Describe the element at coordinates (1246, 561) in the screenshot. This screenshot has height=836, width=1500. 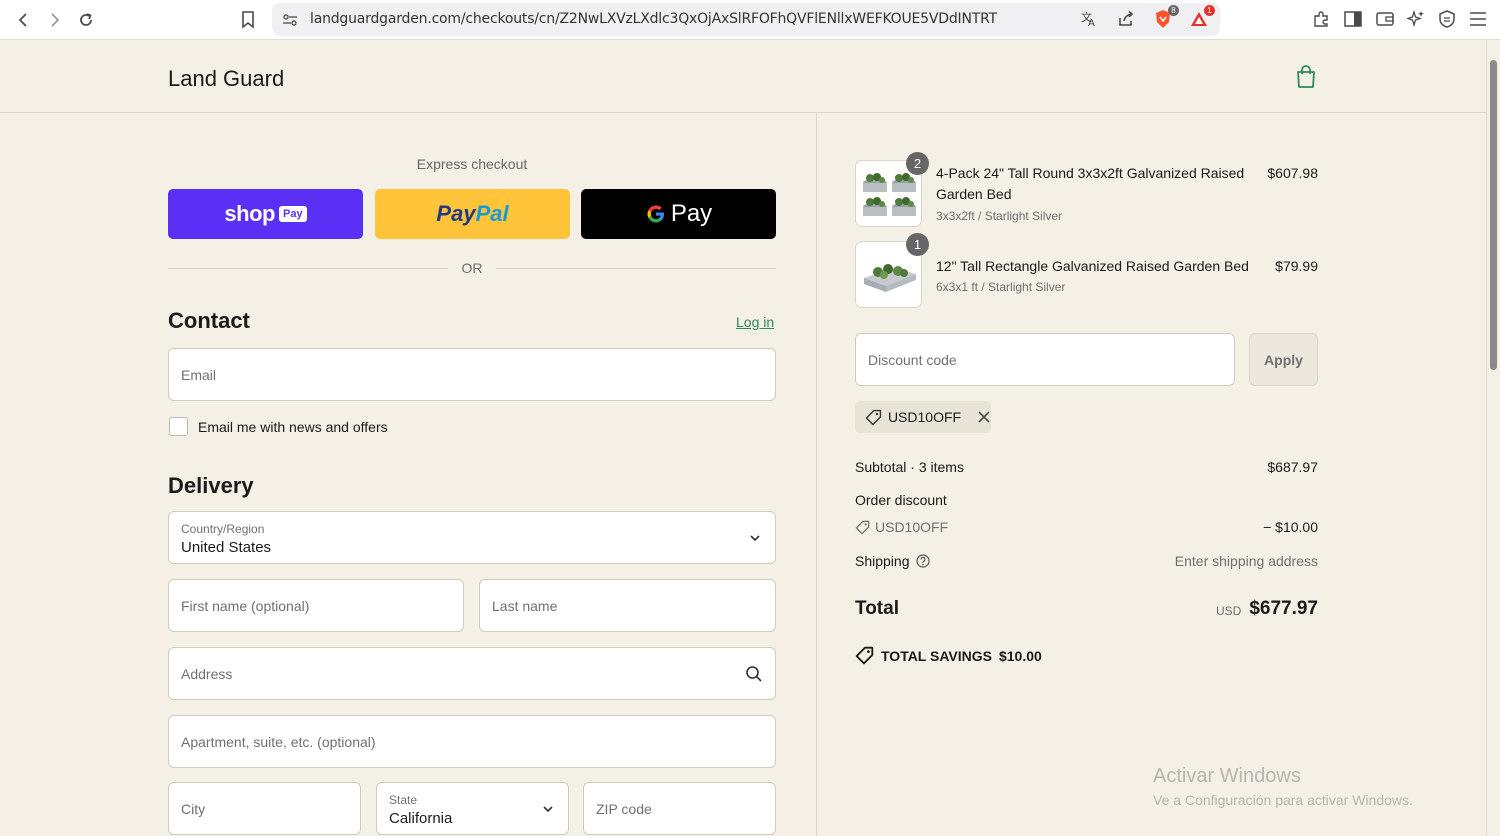
I see `shipping-value: Enter shipping address` at that location.